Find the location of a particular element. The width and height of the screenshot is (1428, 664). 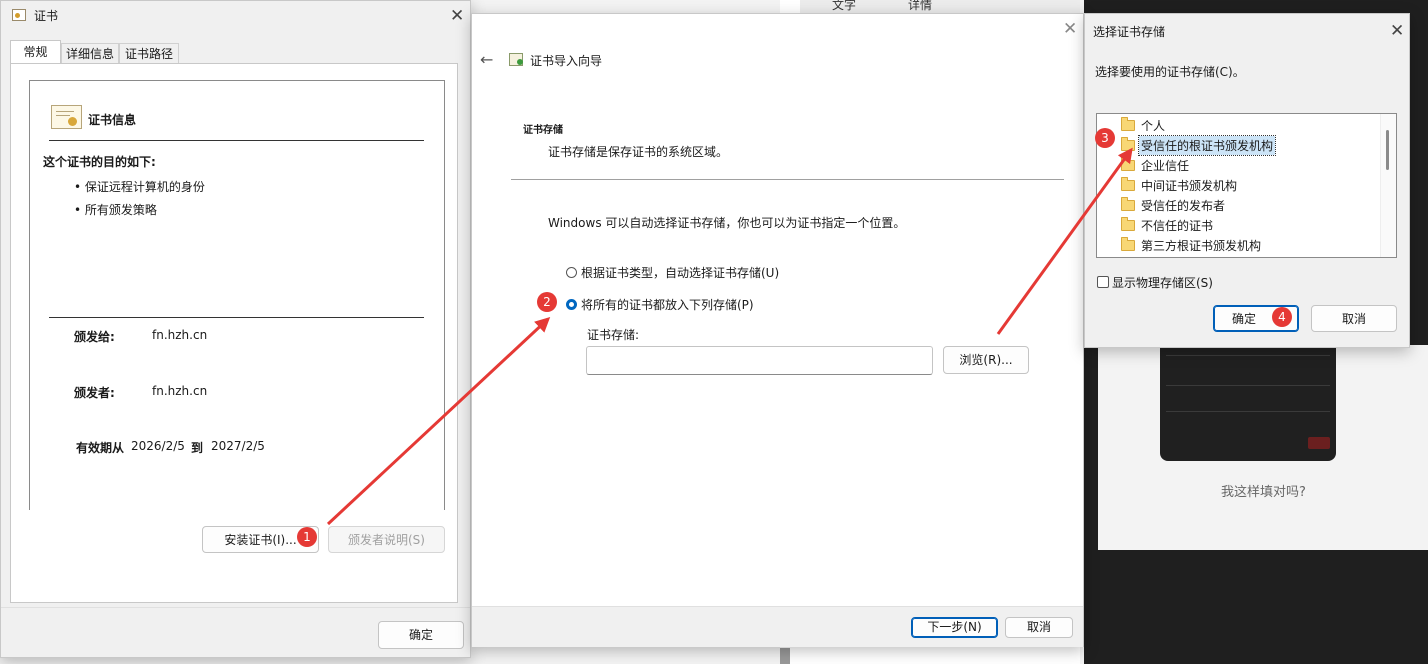

tree-item-label: 中间证书颁发机构 is located at coordinates (1189, 186).